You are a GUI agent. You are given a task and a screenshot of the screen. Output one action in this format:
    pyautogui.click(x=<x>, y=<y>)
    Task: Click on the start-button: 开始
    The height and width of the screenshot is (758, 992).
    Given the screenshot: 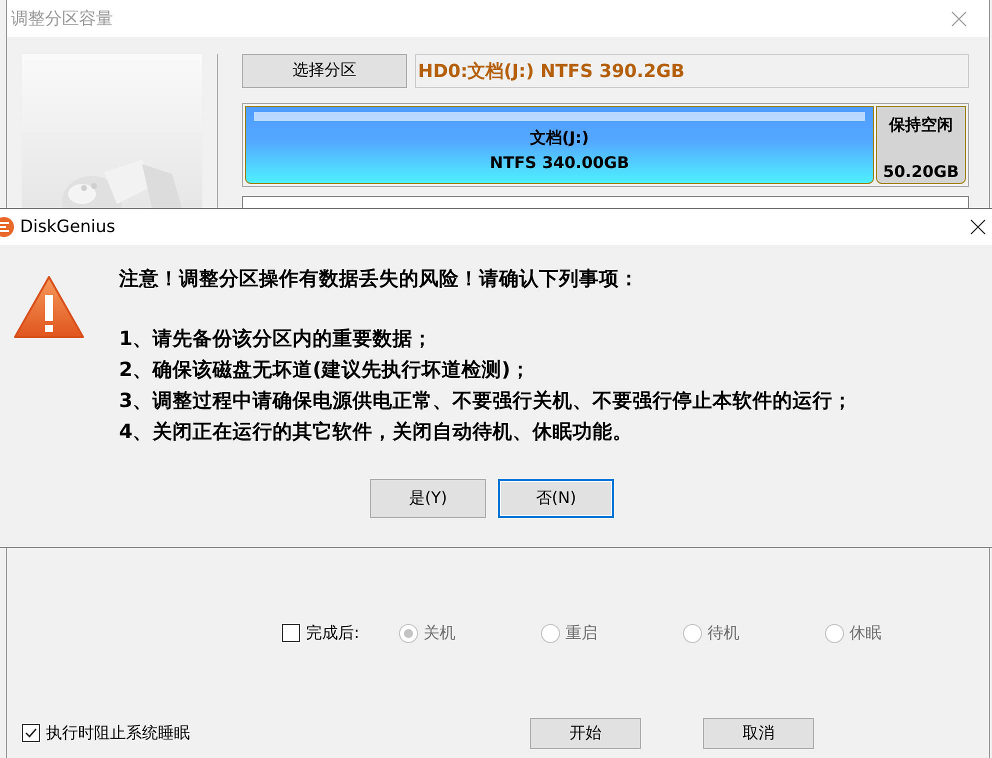 What is the action you would take?
    pyautogui.click(x=585, y=733)
    